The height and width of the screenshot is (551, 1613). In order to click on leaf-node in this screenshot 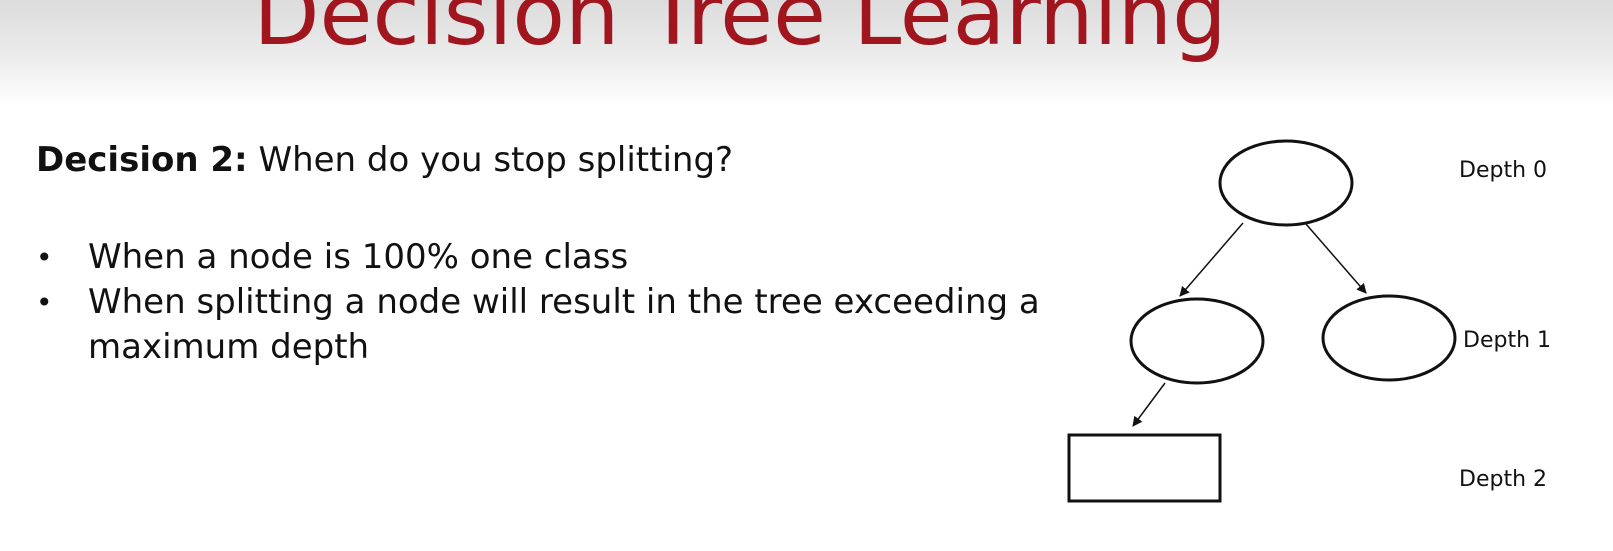, I will do `click(1144, 468)`.